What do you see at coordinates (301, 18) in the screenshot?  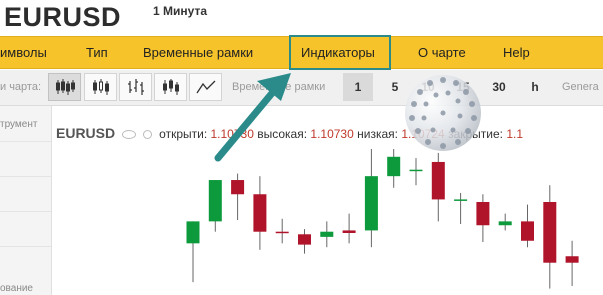 I see `header: EURUSD 1 Минута` at bounding box center [301, 18].